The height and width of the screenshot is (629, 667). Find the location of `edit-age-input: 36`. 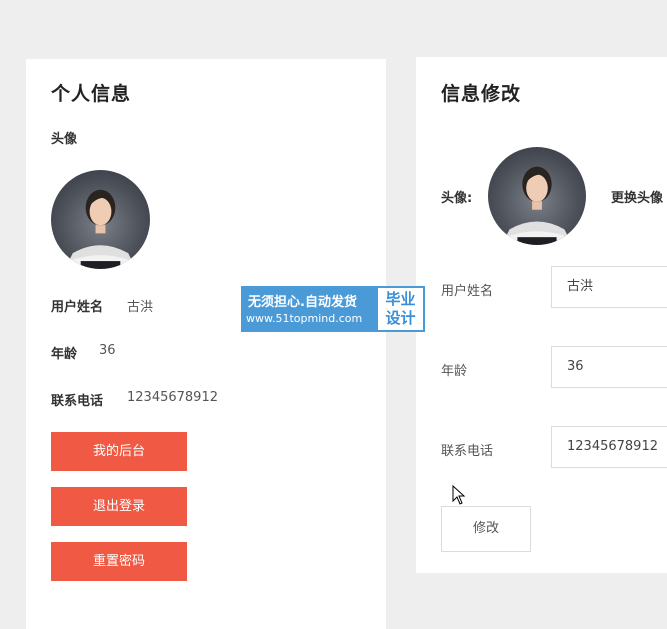

edit-age-input: 36 is located at coordinates (609, 367).